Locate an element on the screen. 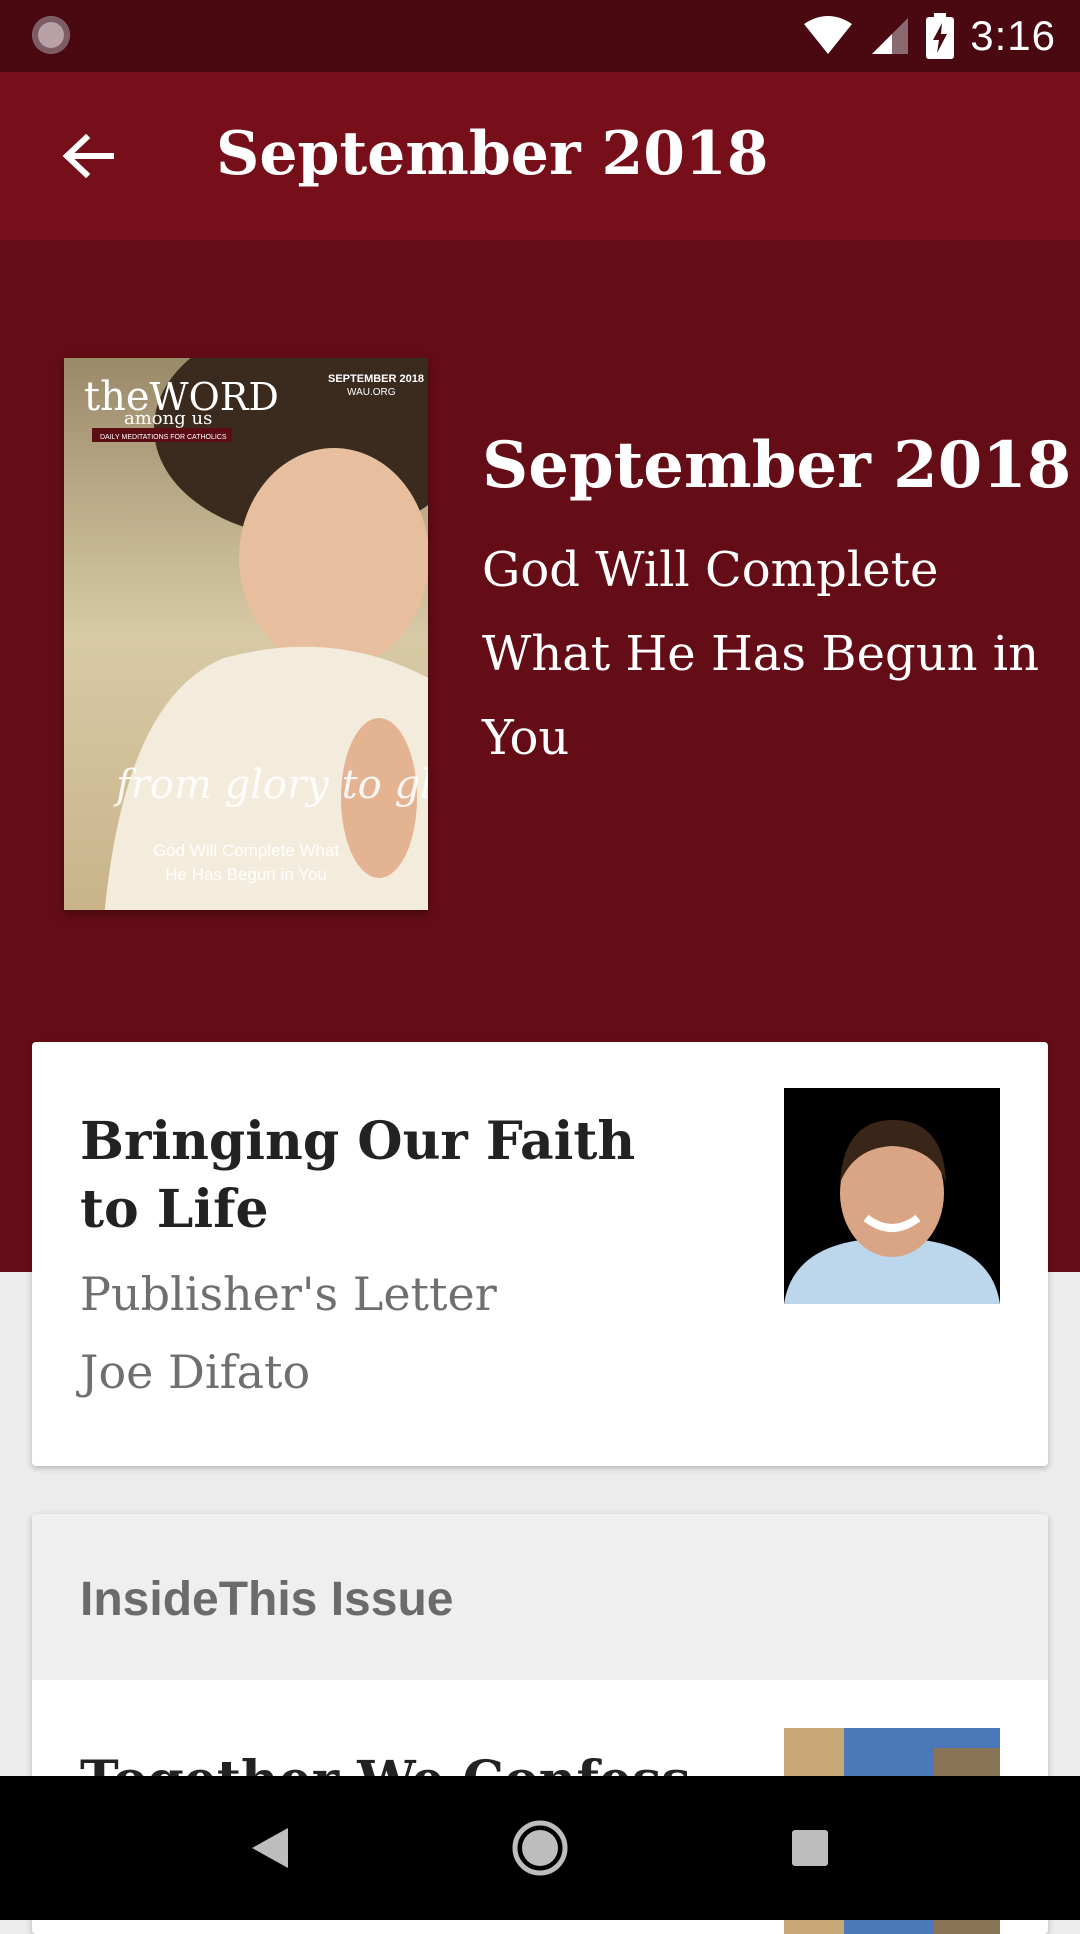 The width and height of the screenshot is (1080, 1934). nav-back-button is located at coordinates (270, 1848).